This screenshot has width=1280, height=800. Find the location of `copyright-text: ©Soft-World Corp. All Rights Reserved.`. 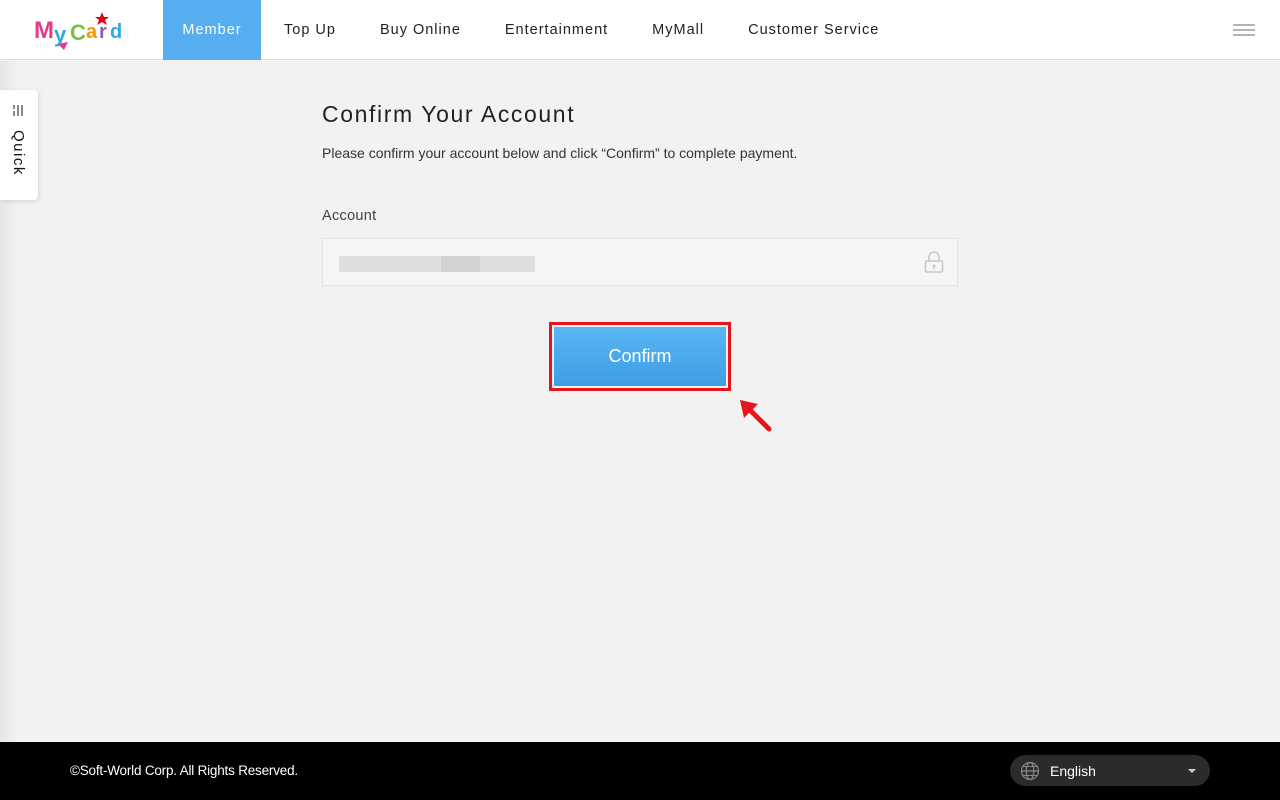

copyright-text: ©Soft-World Corp. All Rights Reserved. is located at coordinates (184, 770).